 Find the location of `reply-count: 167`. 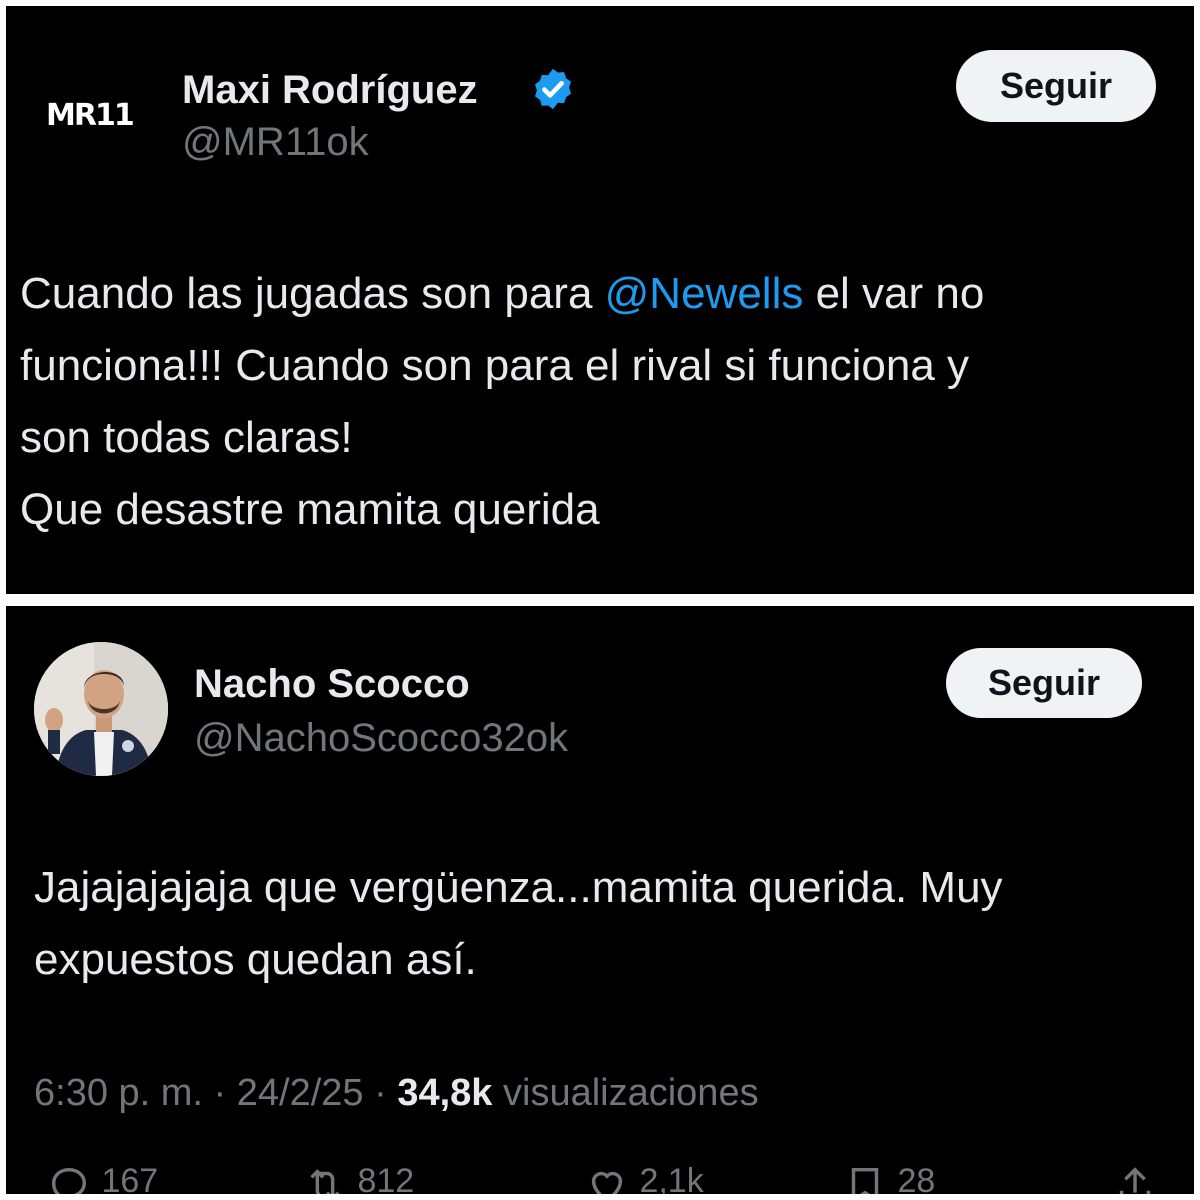

reply-count: 167 is located at coordinates (130, 1178).